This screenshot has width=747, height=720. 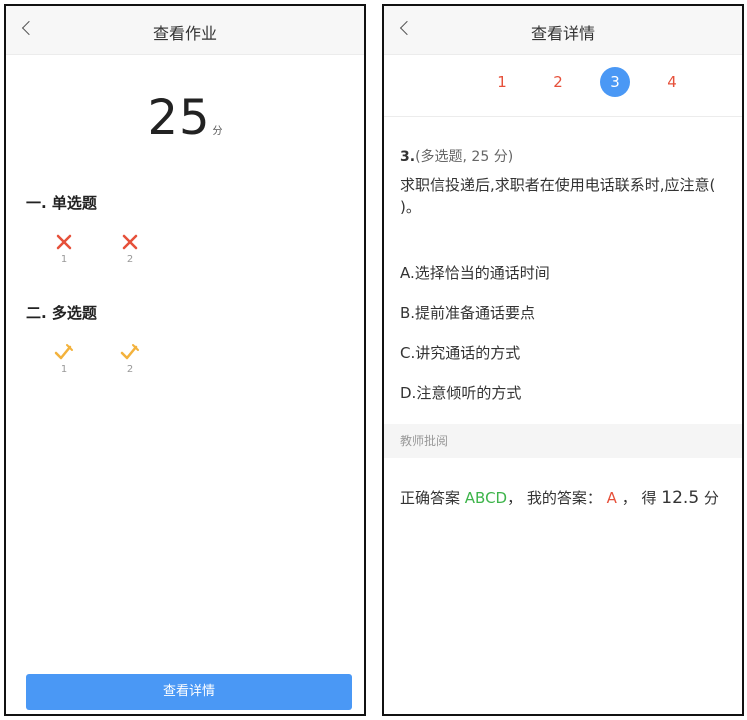 I want to click on multi-choice-marks: 1 2, so click(x=97, y=358).